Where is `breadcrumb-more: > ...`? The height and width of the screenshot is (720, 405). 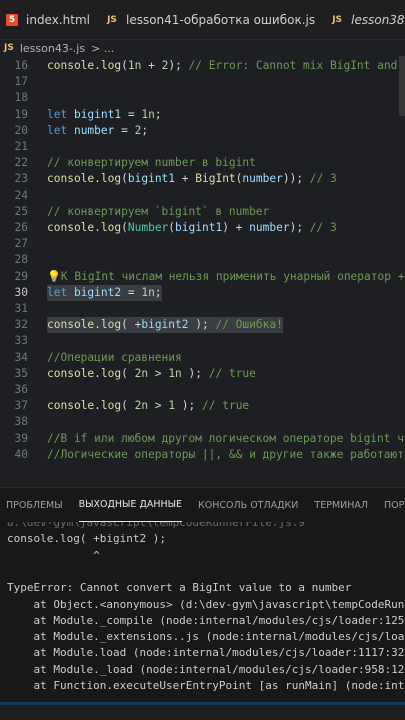 breadcrumb-more: > ... is located at coordinates (102, 48).